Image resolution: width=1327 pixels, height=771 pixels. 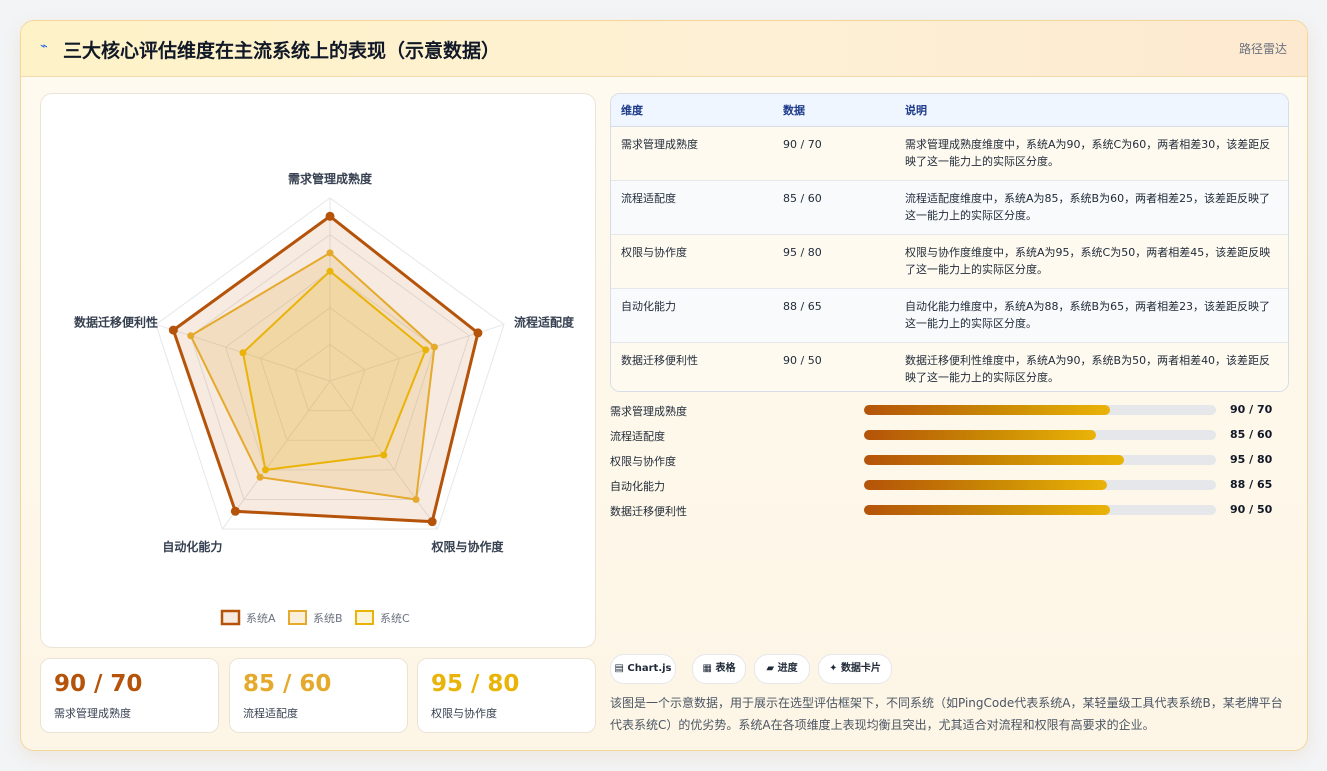 What do you see at coordinates (328, 618) in the screenshot?
I see `legend-label: 系统B` at bounding box center [328, 618].